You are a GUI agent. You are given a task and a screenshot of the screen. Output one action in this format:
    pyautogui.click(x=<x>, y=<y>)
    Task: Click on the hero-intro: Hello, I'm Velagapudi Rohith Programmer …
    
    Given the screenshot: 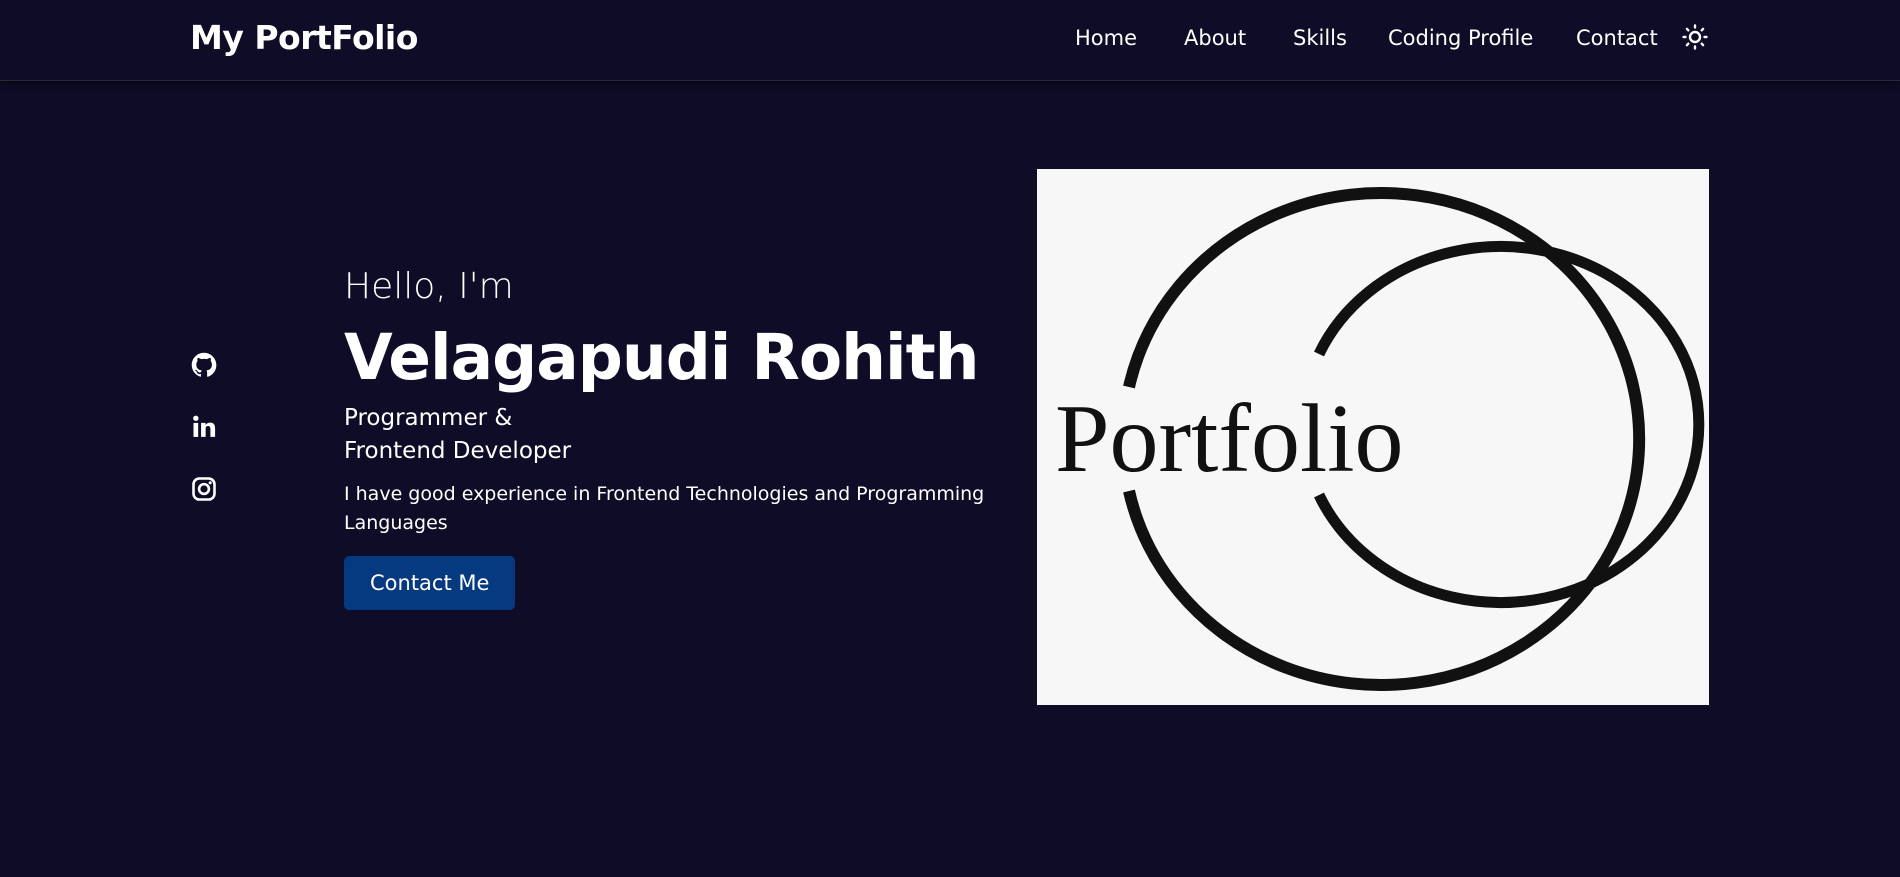 What is the action you would take?
    pyautogui.click(x=674, y=434)
    